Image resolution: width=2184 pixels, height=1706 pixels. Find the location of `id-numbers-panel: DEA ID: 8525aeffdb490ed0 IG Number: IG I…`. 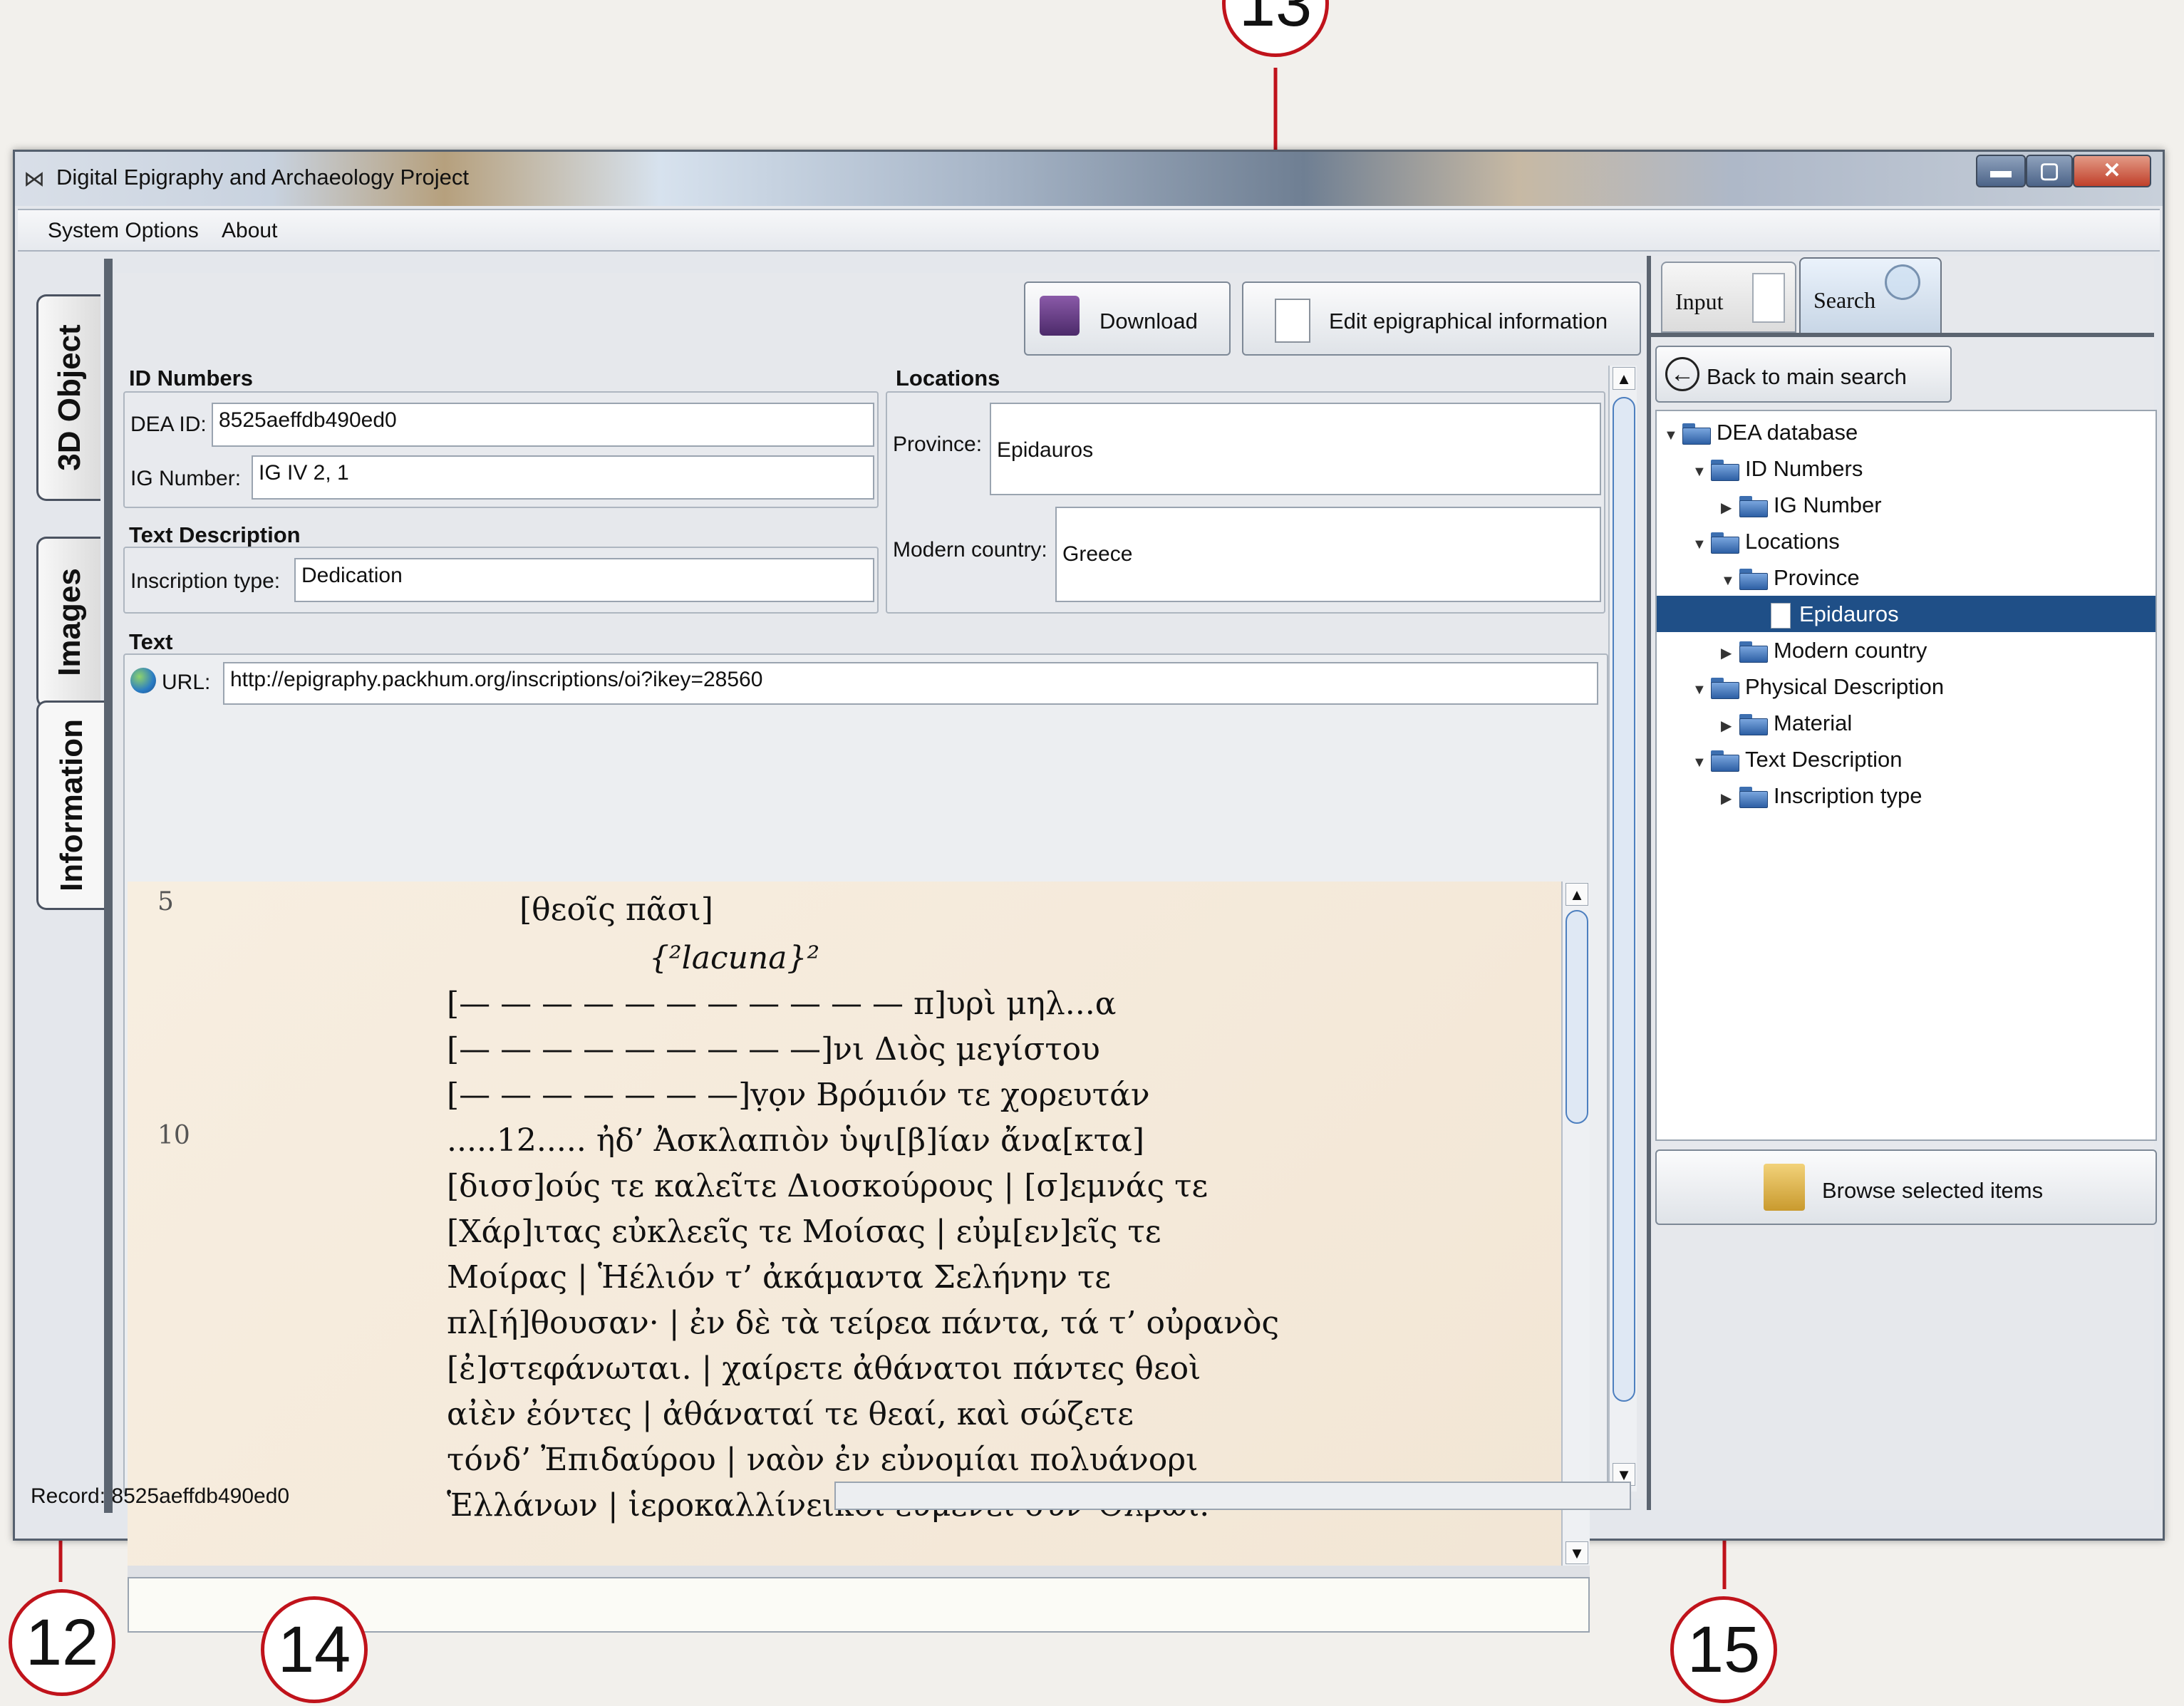

id-numbers-panel: DEA ID: 8525aeffdb490ed0 IG Number: IG I… is located at coordinates (501, 449).